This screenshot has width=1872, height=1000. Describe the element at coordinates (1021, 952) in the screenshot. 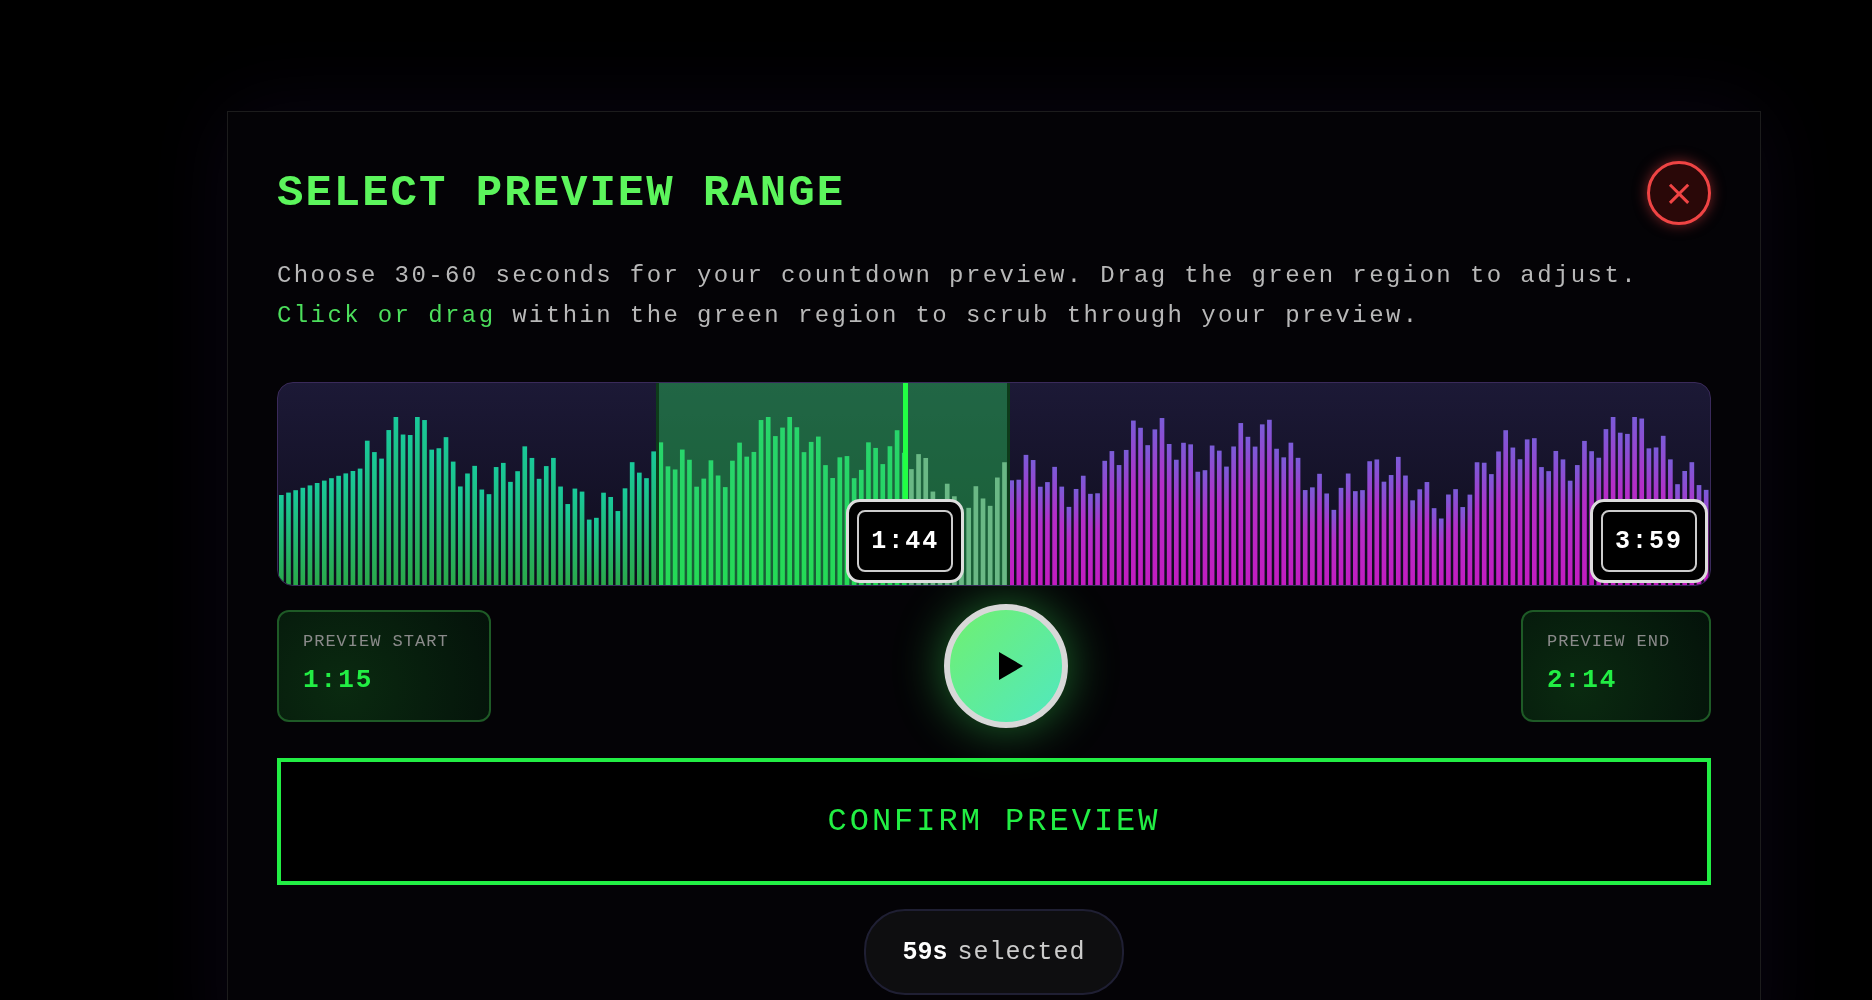

I see `summary-label: selected` at that location.